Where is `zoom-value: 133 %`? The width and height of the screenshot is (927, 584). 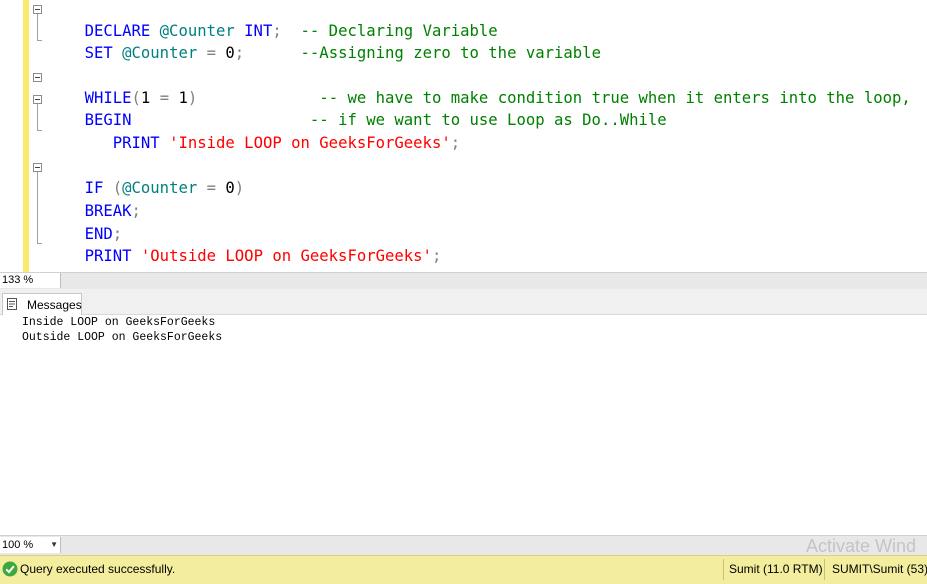
zoom-value: 133 % is located at coordinates (18, 280).